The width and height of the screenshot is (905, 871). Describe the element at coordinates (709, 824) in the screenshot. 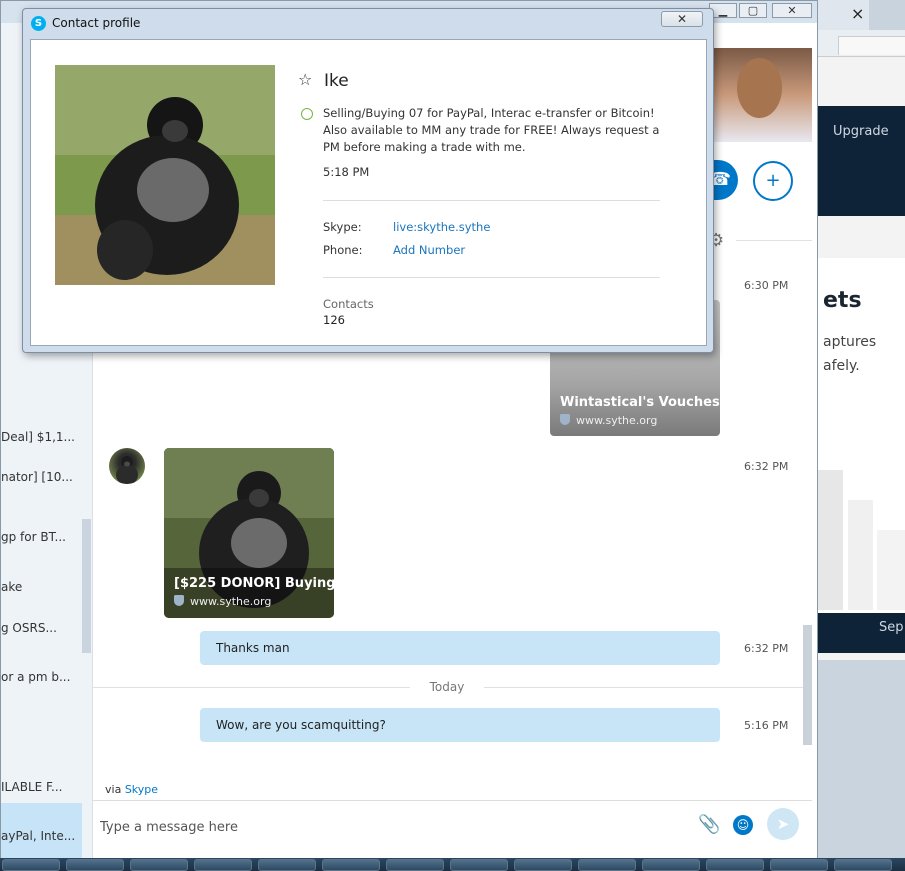

I see `attach-file-icon: 📎` at that location.